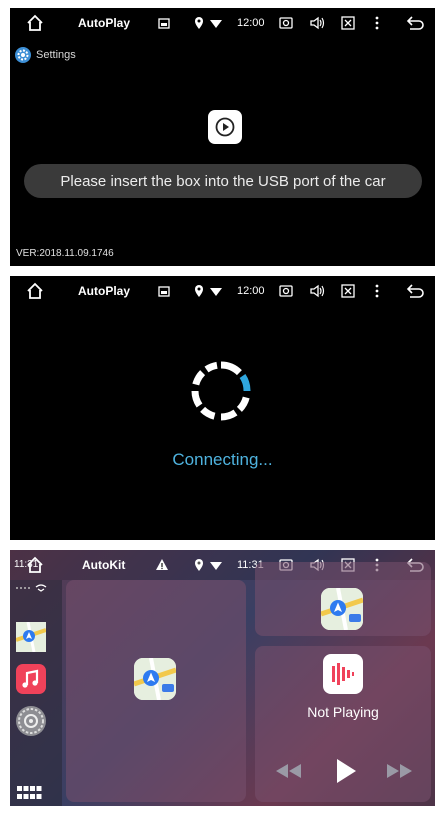 Image resolution: width=435 pixels, height=814 pixels. What do you see at coordinates (65, 253) in the screenshot?
I see `version-label: VER:2018.11.09.1746` at bounding box center [65, 253].